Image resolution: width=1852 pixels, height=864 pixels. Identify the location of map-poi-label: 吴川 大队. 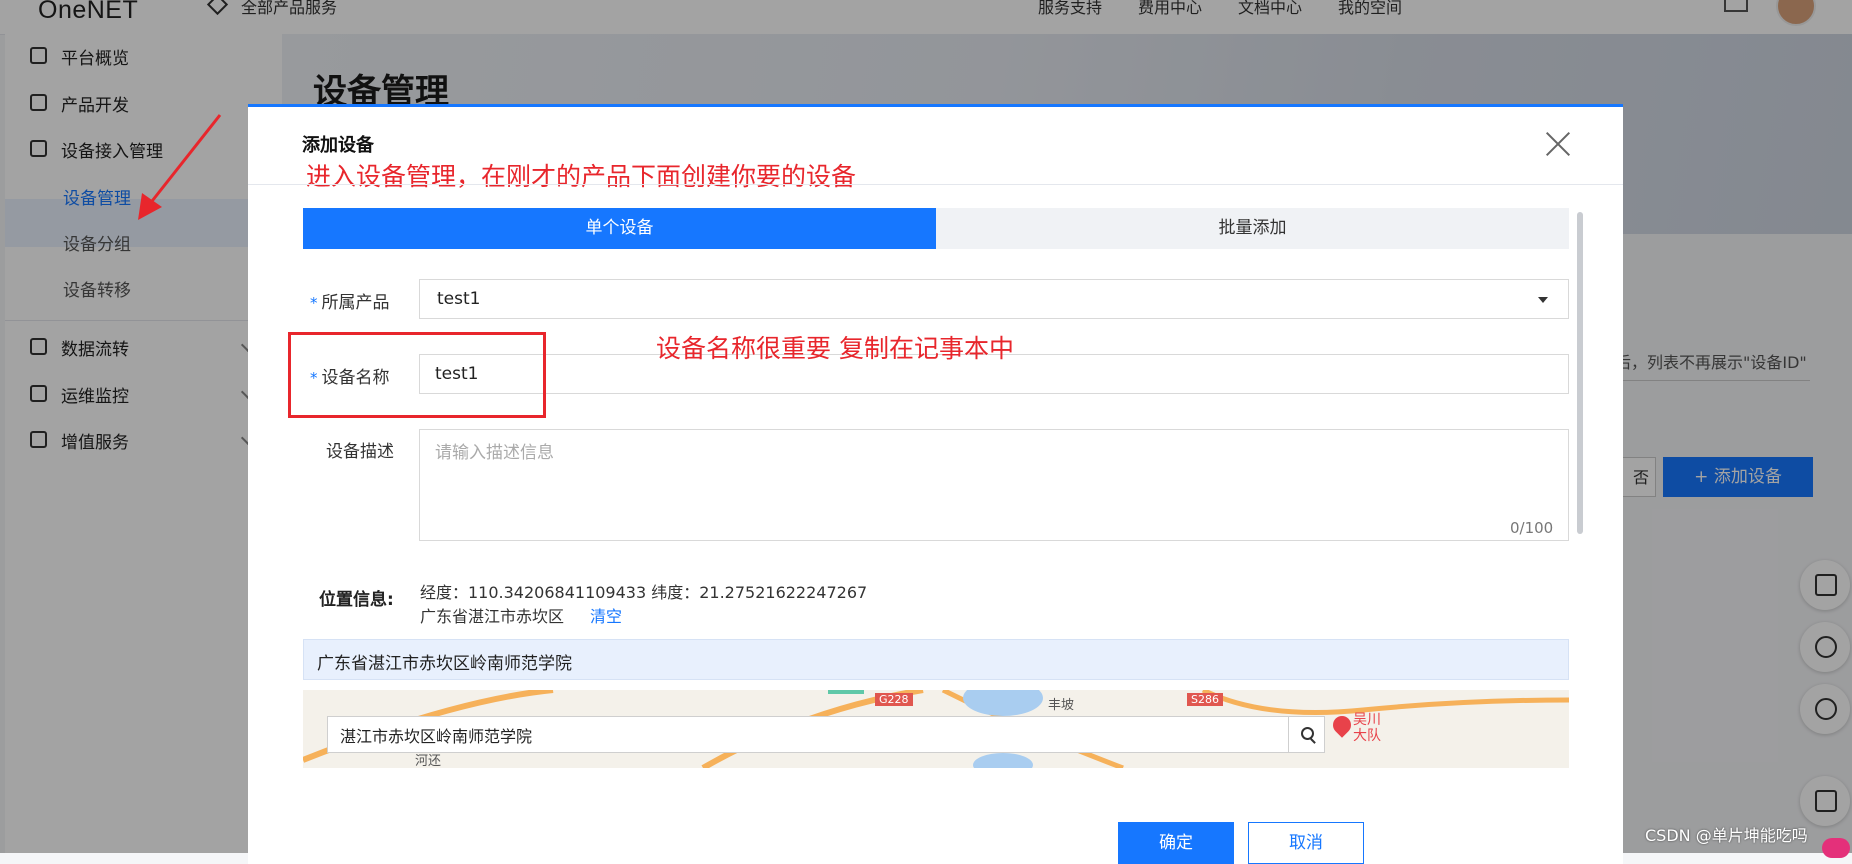
(1367, 728).